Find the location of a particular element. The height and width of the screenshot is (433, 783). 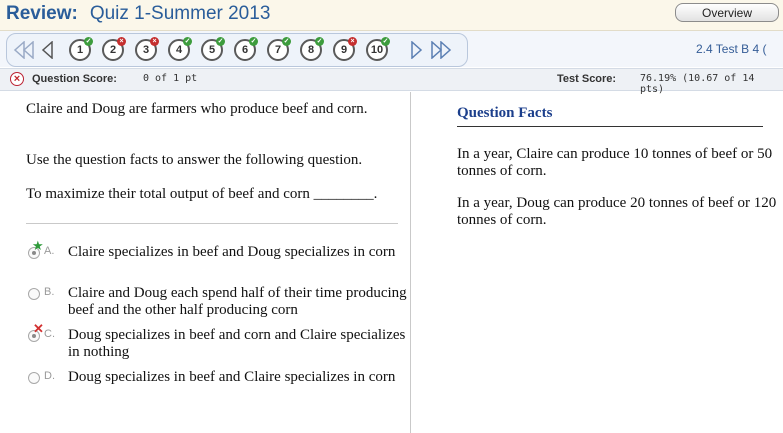

first-question-icon is located at coordinates (24, 50).